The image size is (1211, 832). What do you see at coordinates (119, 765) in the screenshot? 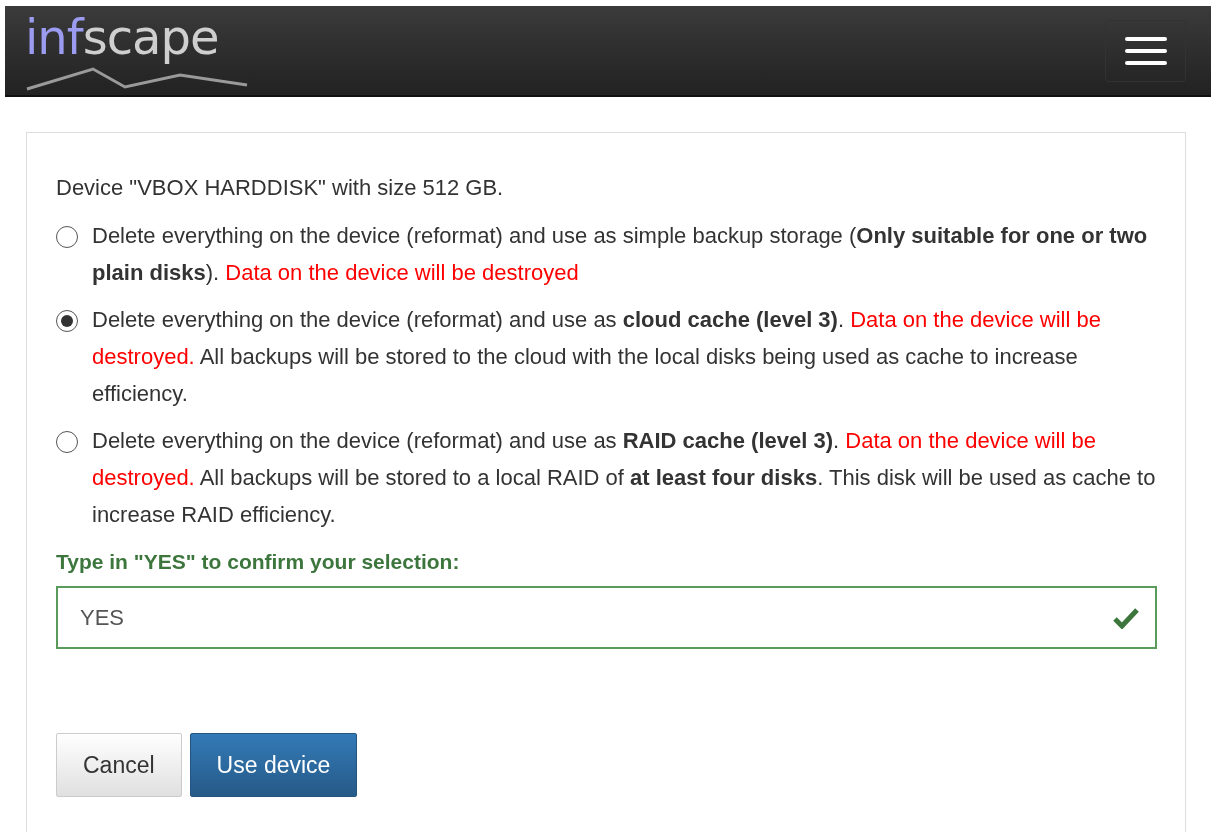
I see `cancel-button: Cancel` at bounding box center [119, 765].